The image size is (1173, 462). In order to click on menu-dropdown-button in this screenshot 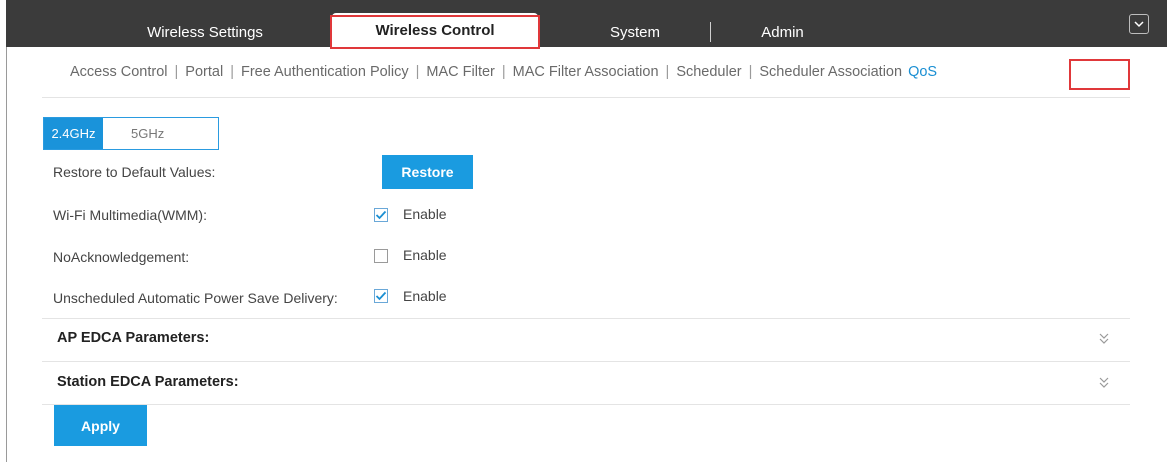, I will do `click(1139, 24)`.